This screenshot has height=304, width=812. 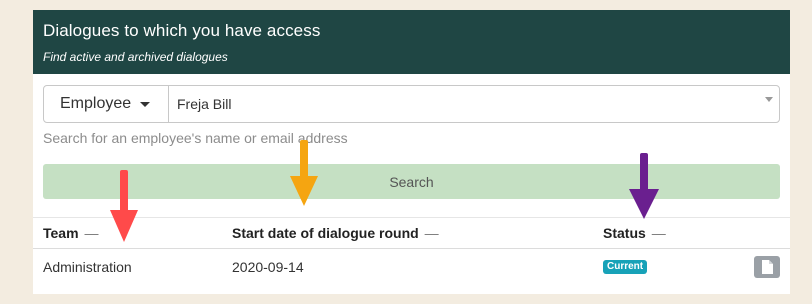 What do you see at coordinates (182, 30) in the screenshot?
I see `page-title: Dialogues to which you have access` at bounding box center [182, 30].